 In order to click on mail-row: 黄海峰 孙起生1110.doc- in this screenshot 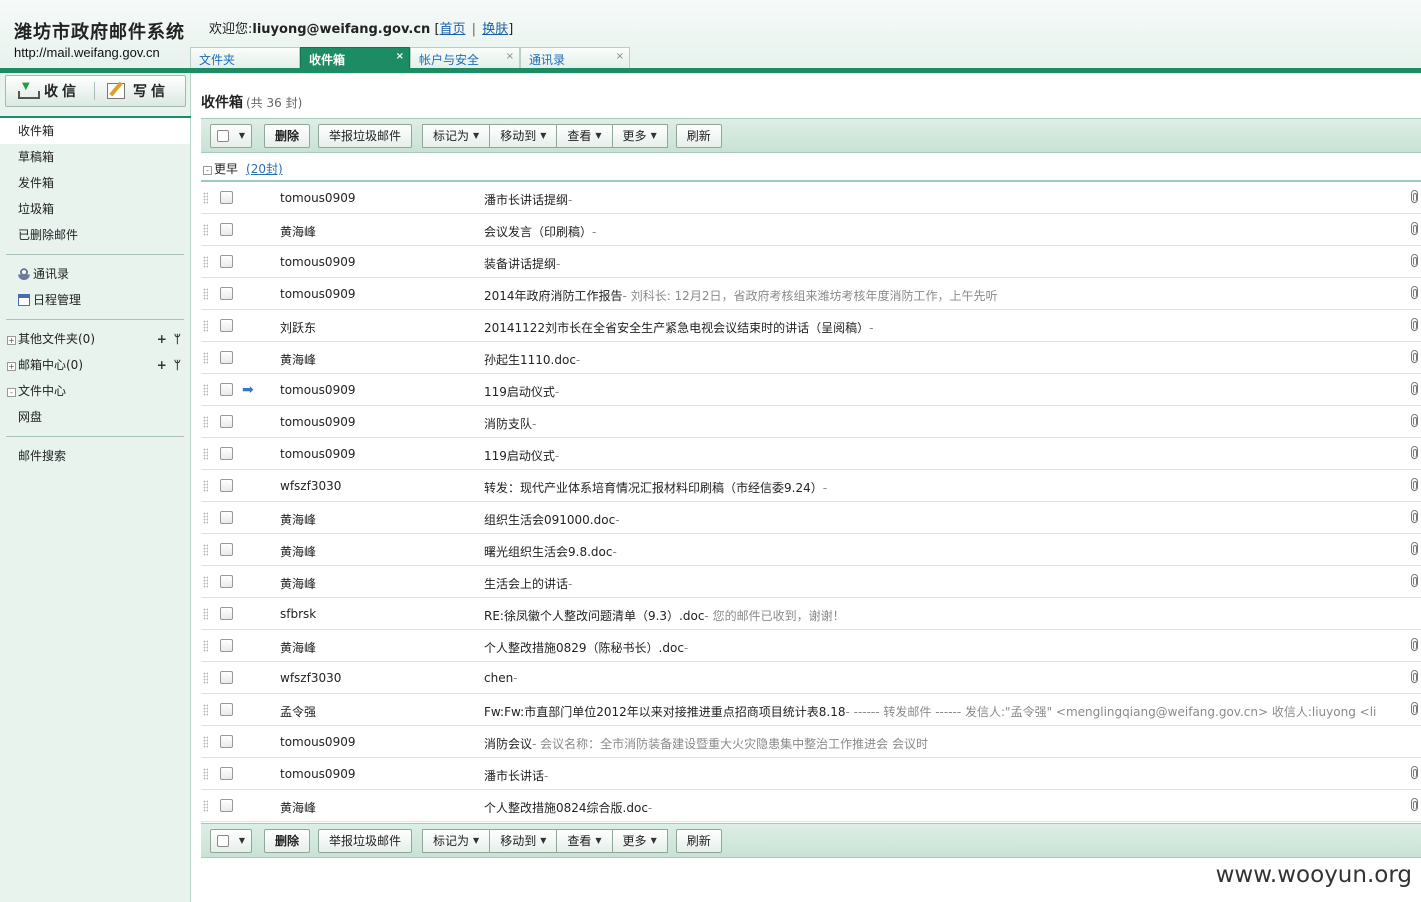, I will do `click(811, 358)`.